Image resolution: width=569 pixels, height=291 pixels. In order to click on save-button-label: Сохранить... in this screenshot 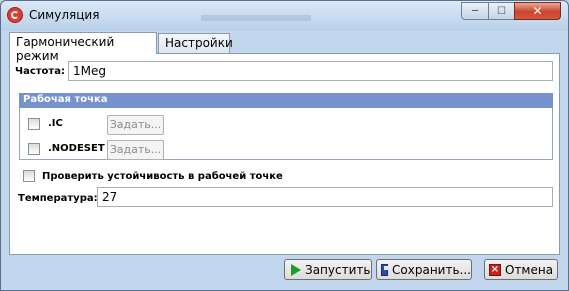, I will do `click(431, 269)`.